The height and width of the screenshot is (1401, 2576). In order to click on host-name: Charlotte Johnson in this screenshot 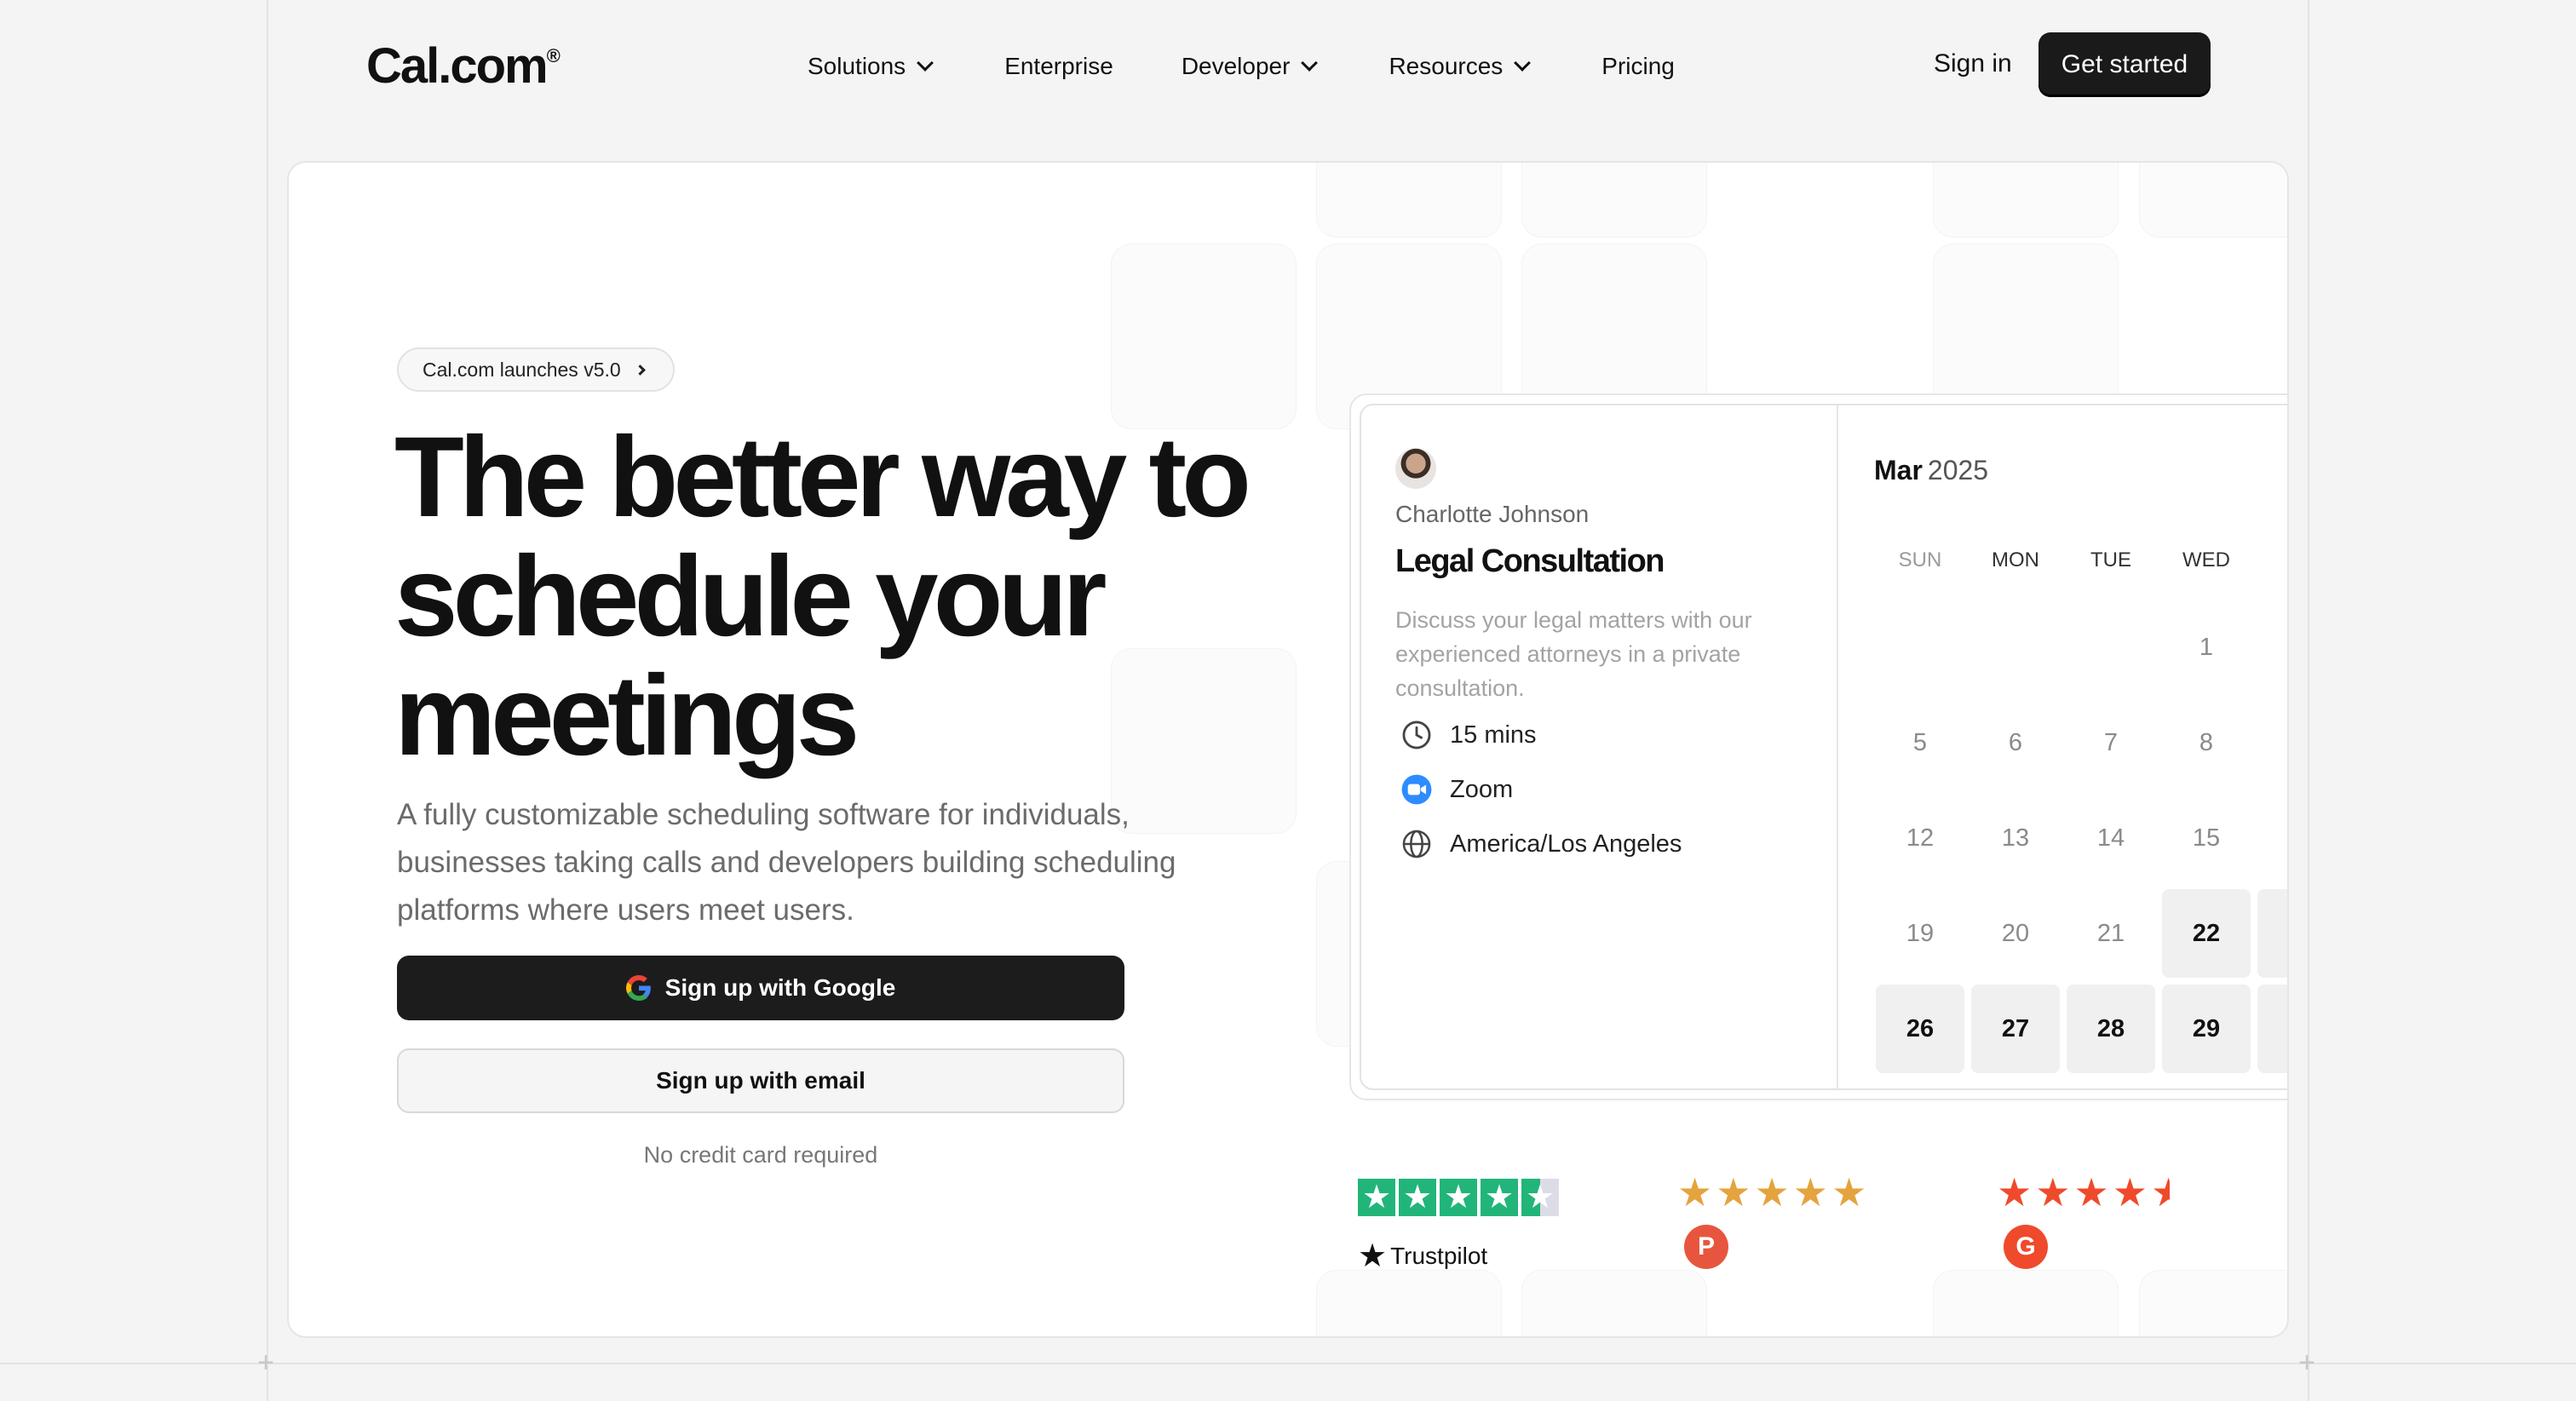, I will do `click(1493, 514)`.